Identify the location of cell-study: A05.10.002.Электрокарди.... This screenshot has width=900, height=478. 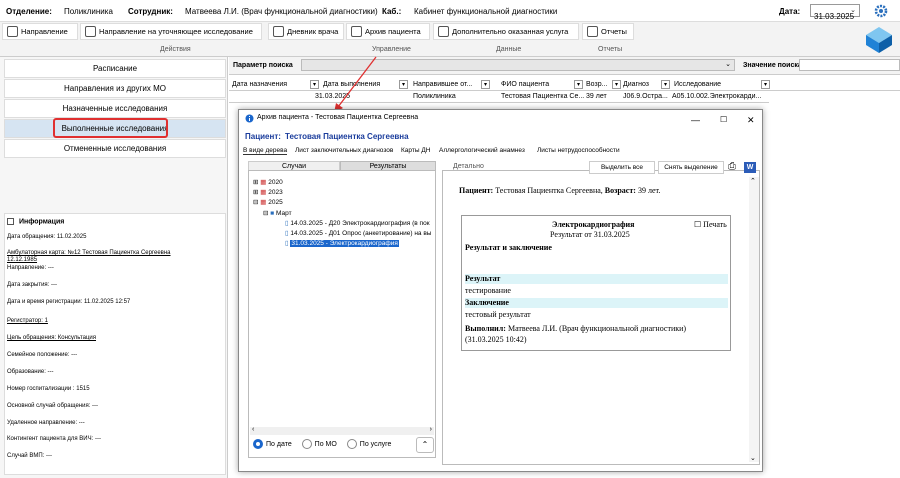
(717, 96).